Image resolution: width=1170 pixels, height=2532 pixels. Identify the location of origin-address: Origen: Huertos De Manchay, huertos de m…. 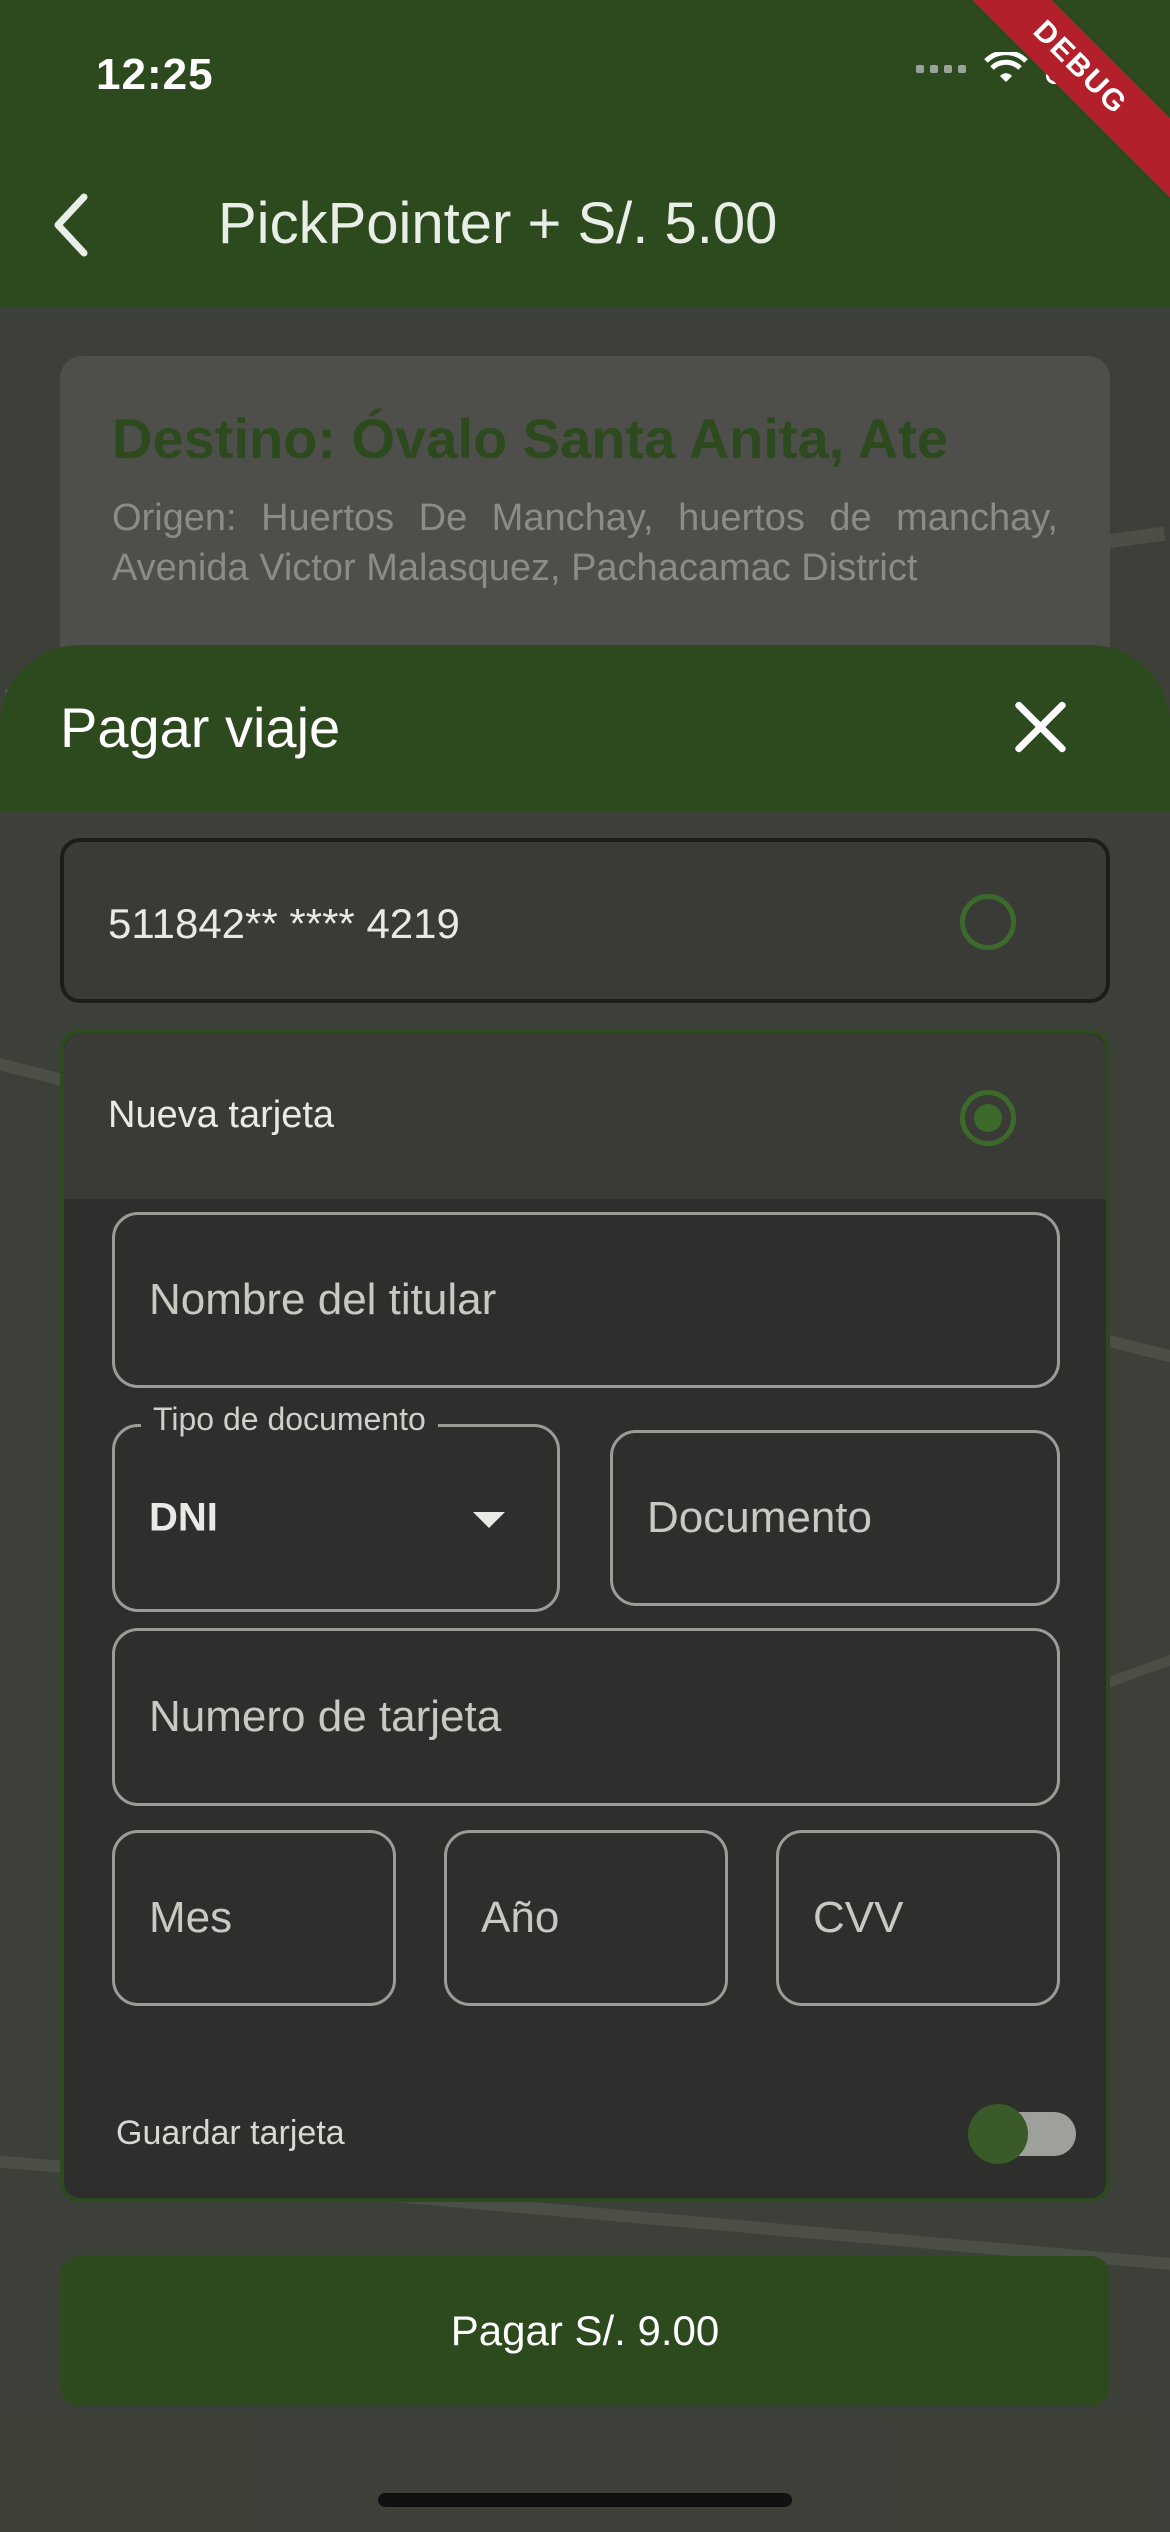
(585, 543).